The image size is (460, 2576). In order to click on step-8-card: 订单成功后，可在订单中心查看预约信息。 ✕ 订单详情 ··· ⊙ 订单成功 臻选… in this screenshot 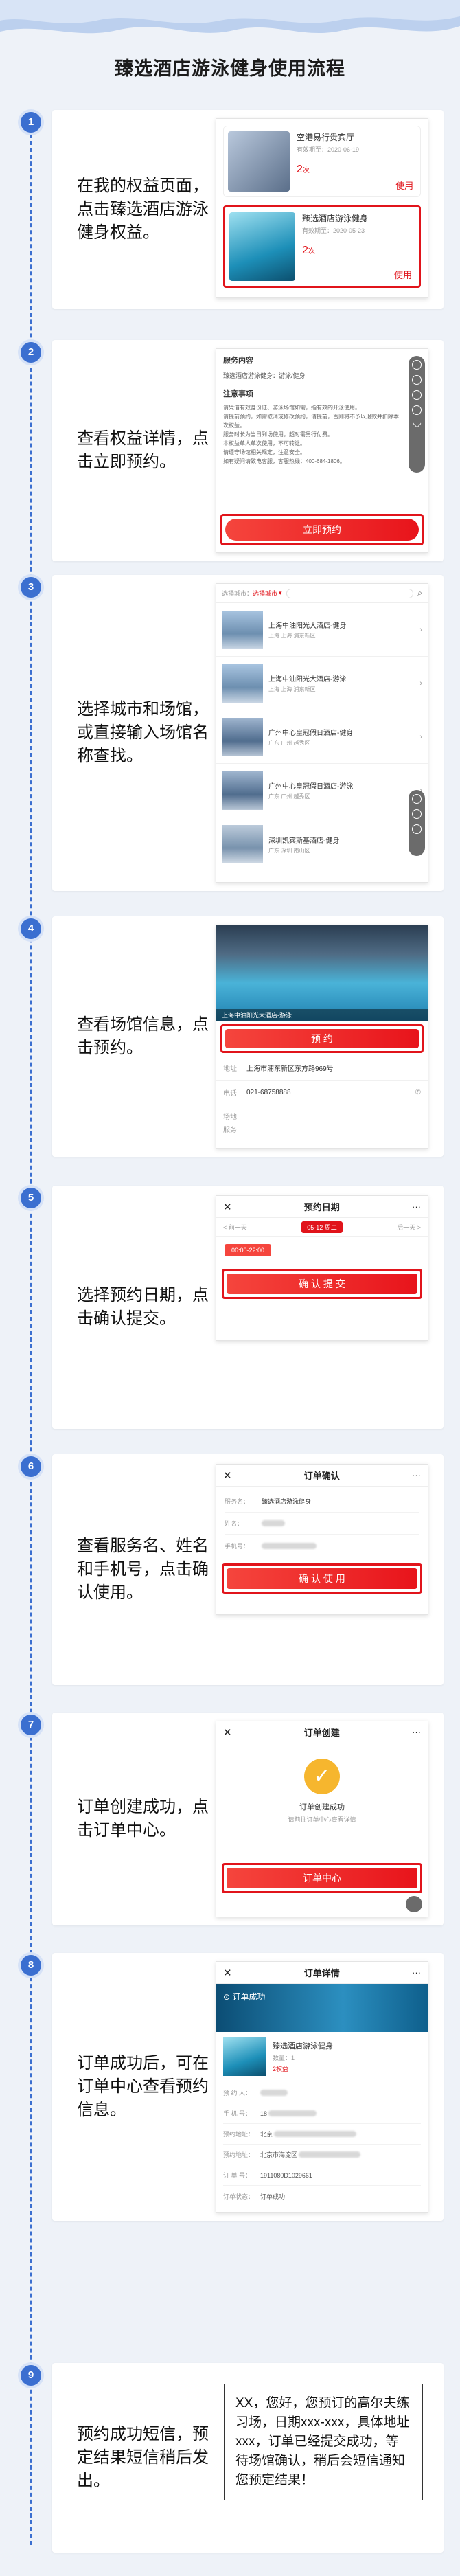, I will do `click(248, 2087)`.